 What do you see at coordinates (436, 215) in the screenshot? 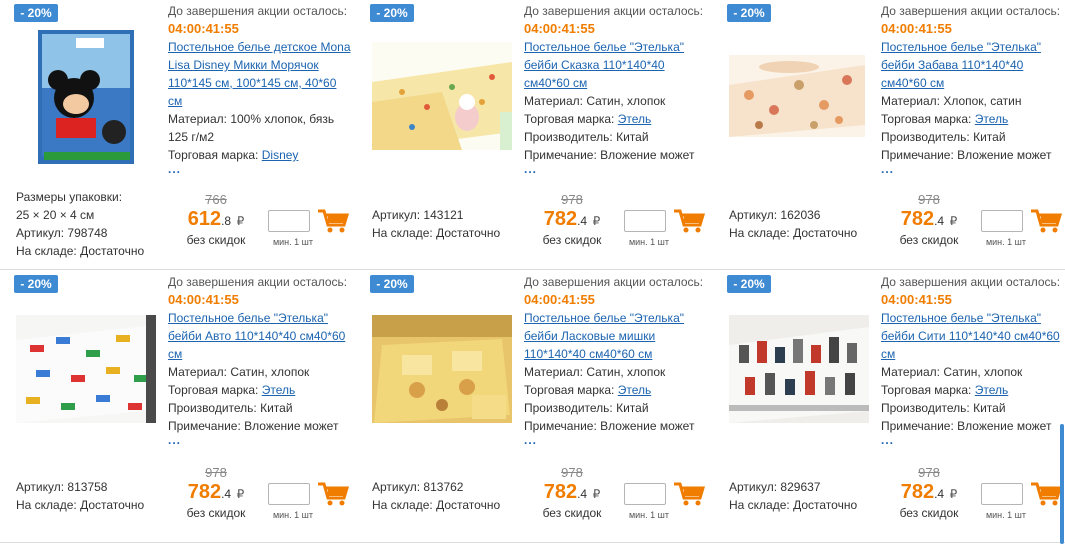
I see `sku-row: Артикул: 143121` at bounding box center [436, 215].